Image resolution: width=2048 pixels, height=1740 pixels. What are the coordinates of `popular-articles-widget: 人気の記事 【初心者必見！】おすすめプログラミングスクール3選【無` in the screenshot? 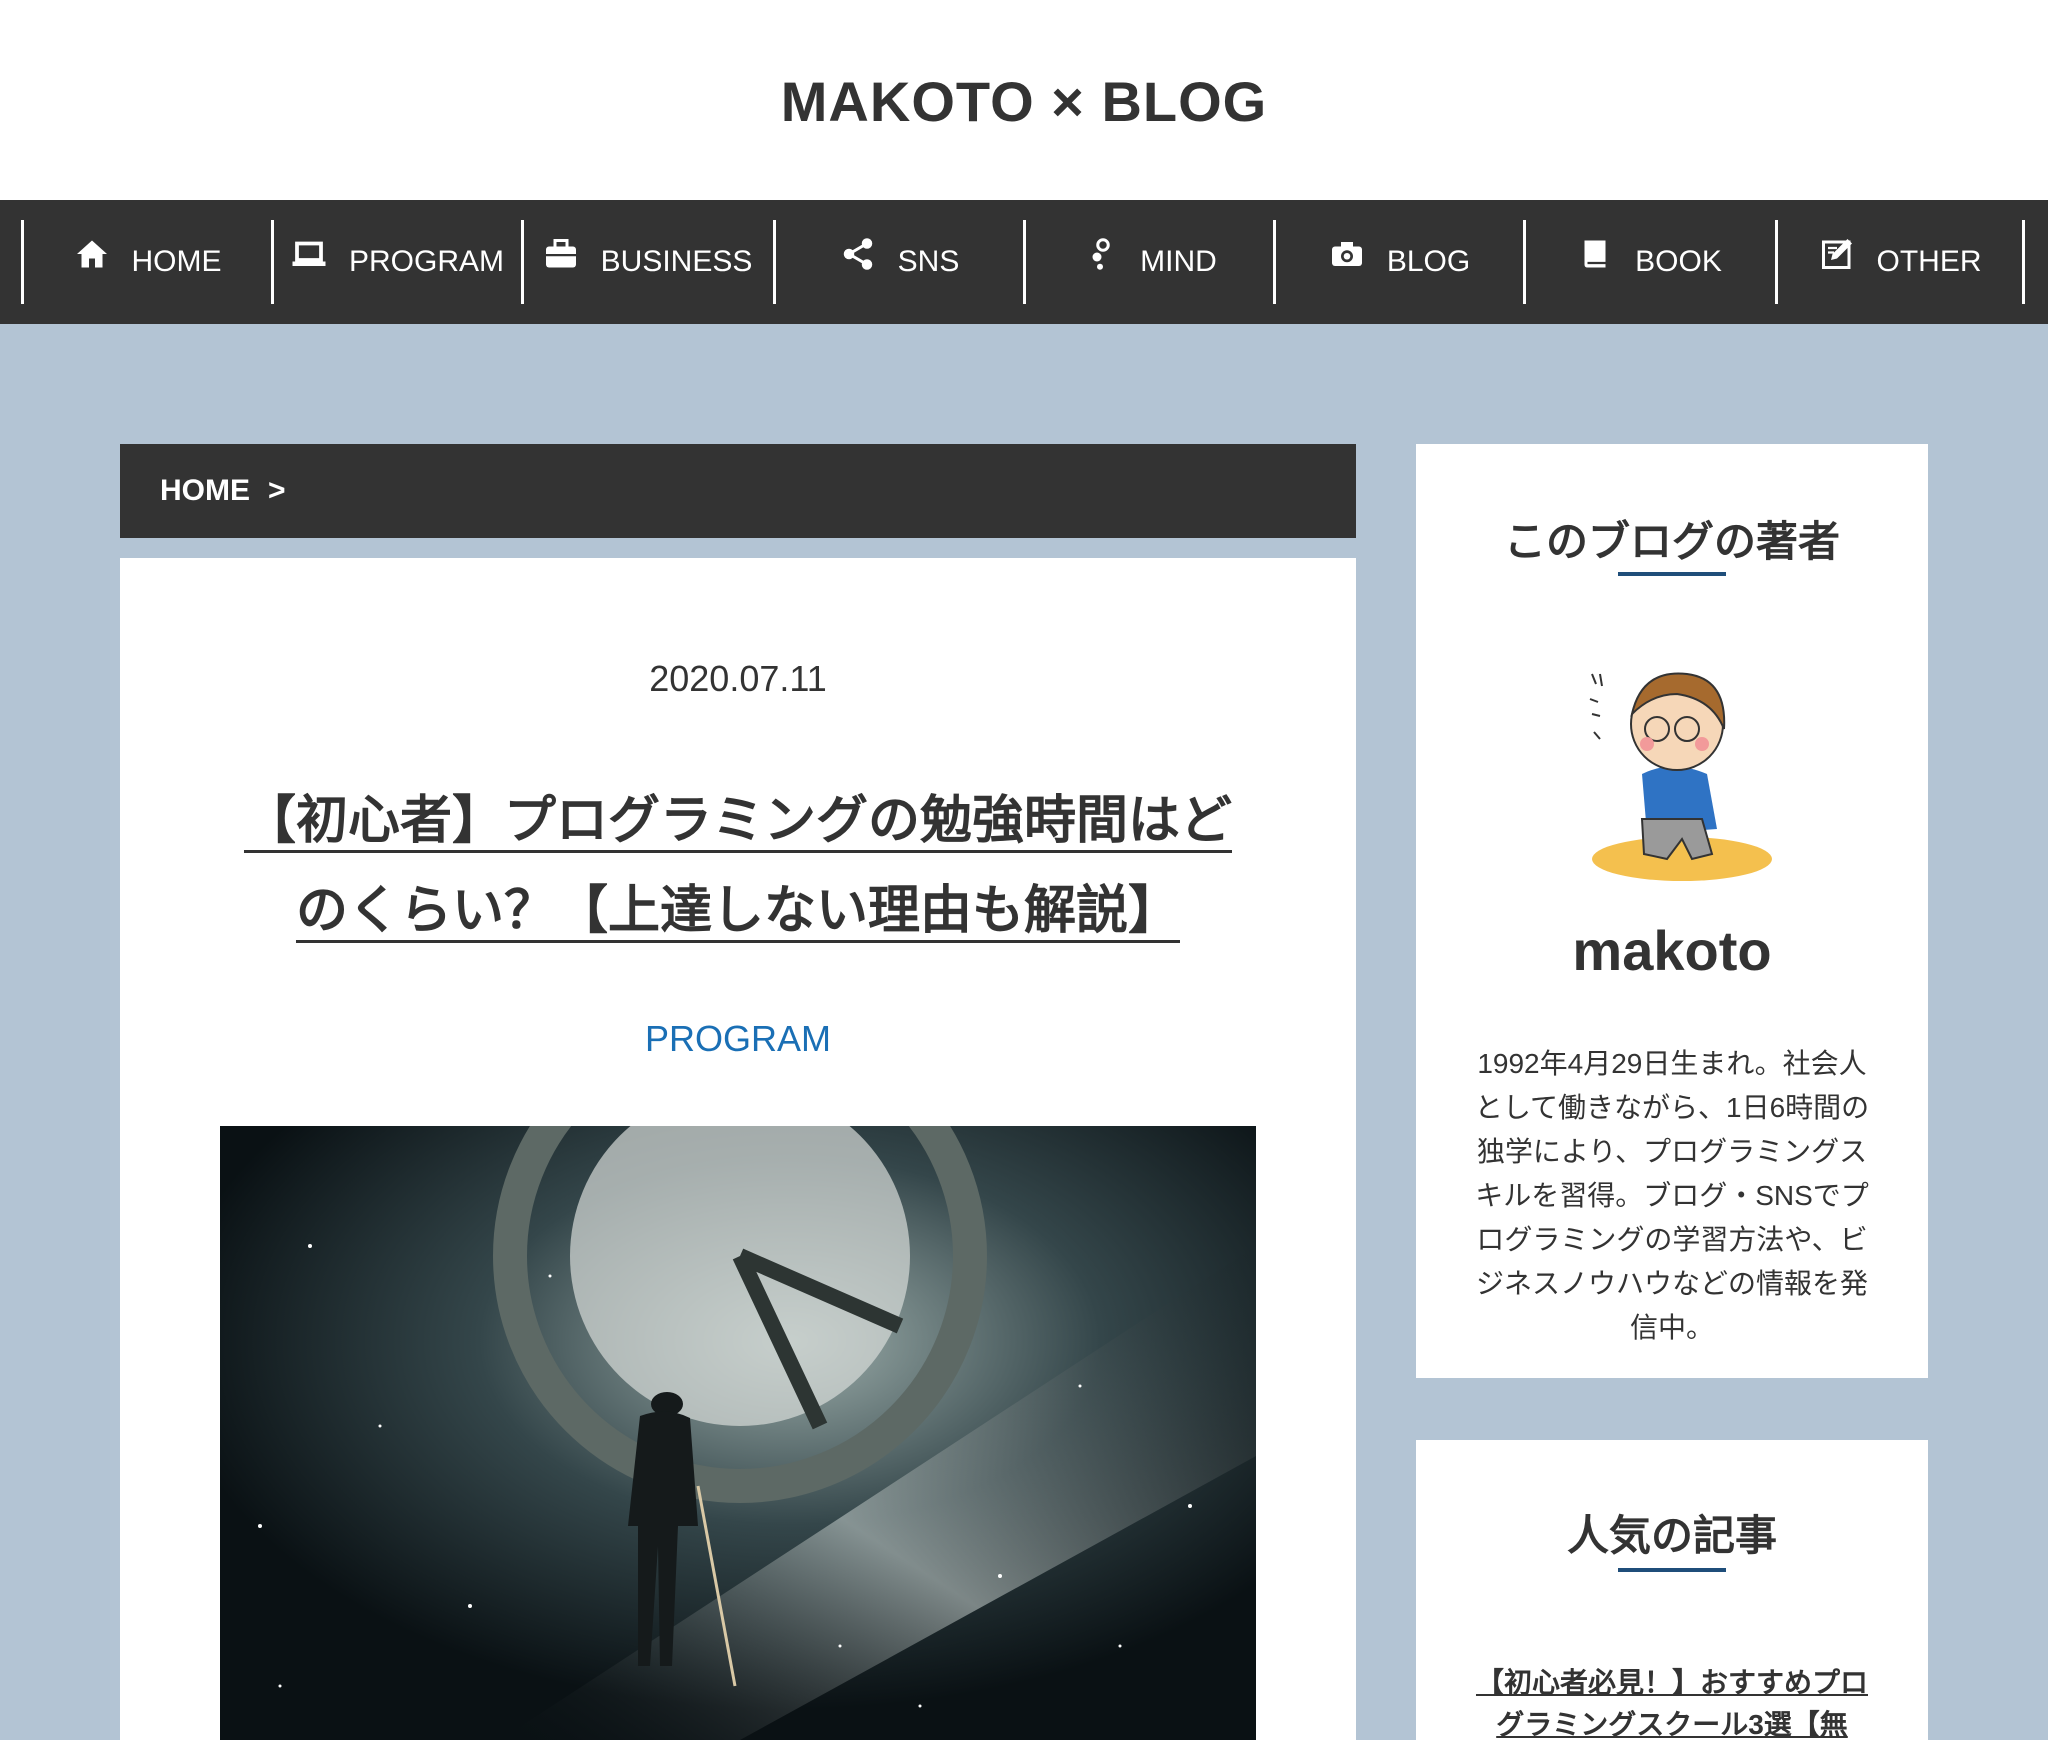 It's located at (1672, 1590).